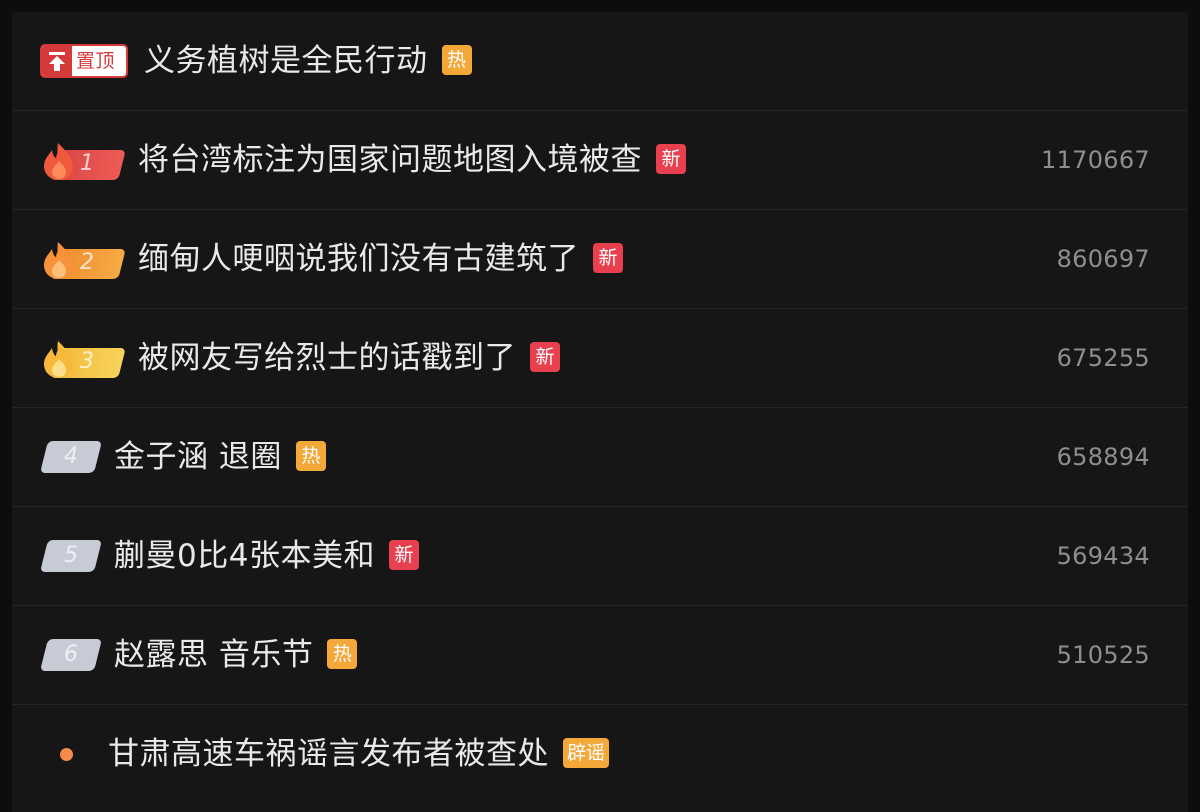 The height and width of the screenshot is (812, 1200). I want to click on pin-top-icon, so click(57, 61).